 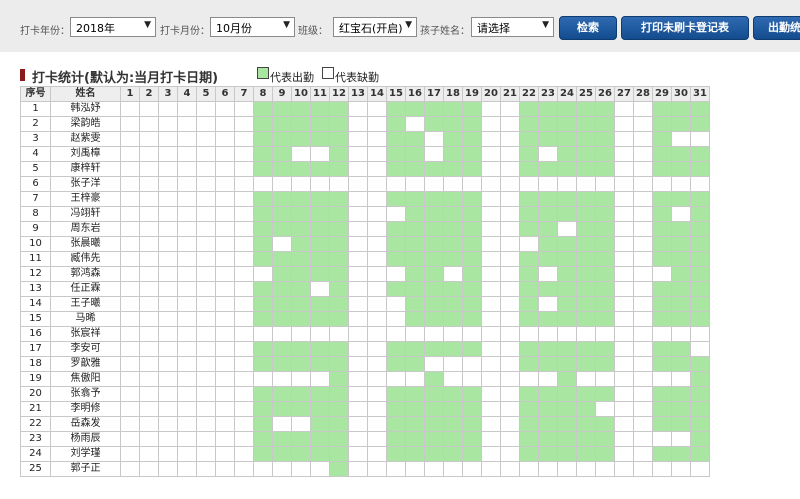 I want to click on class-select: 红宝石(开启) ▼, so click(x=375, y=27).